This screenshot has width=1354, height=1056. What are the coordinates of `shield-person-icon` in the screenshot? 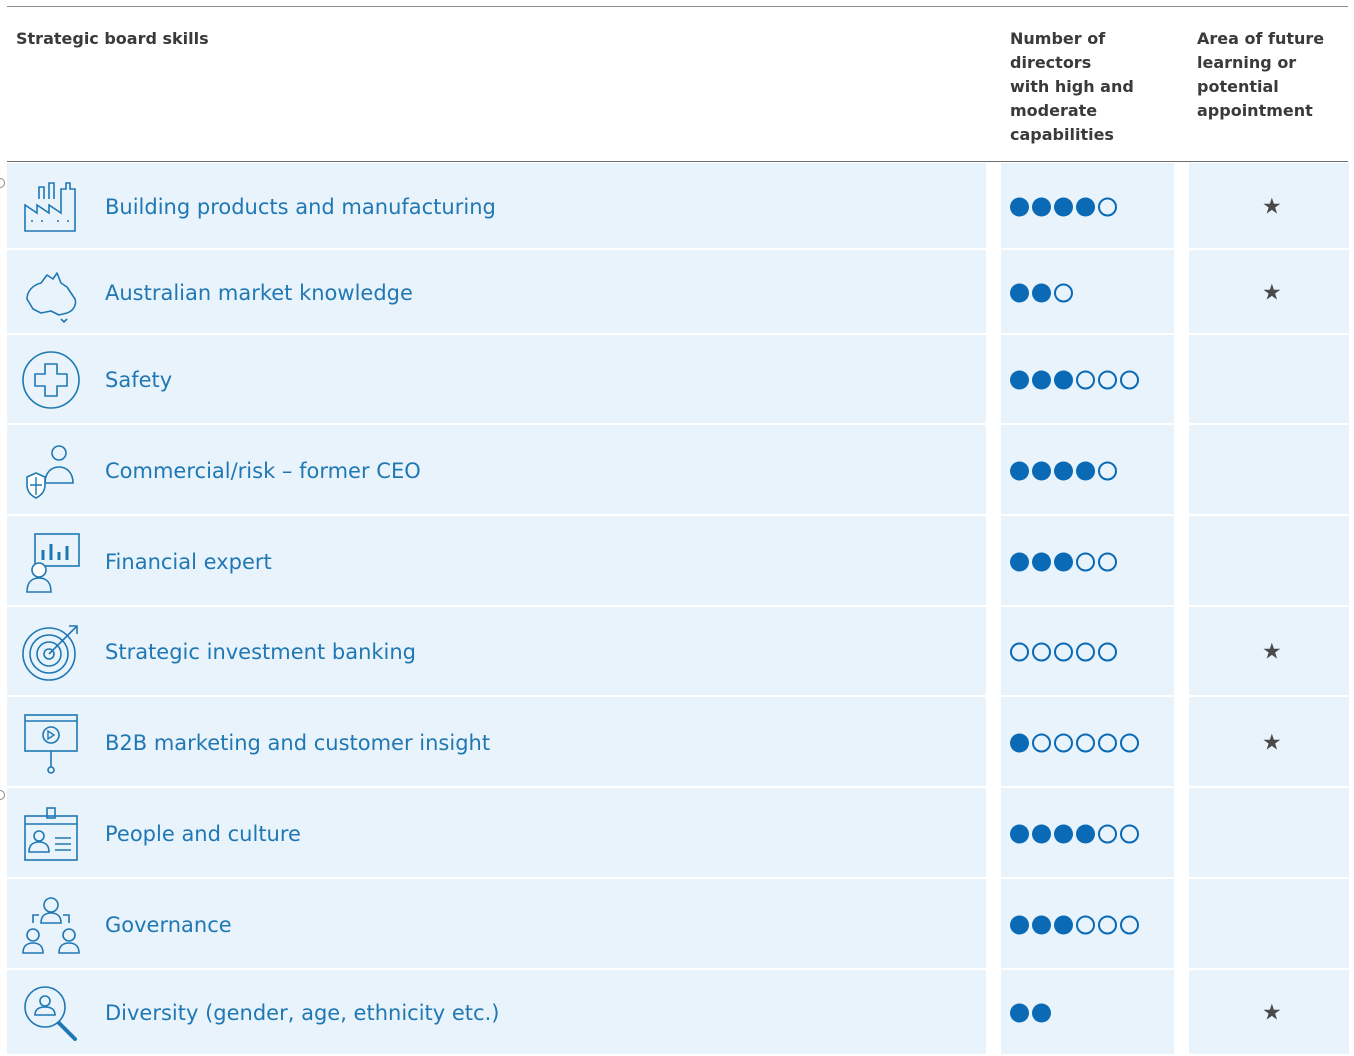 It's located at (51, 471).